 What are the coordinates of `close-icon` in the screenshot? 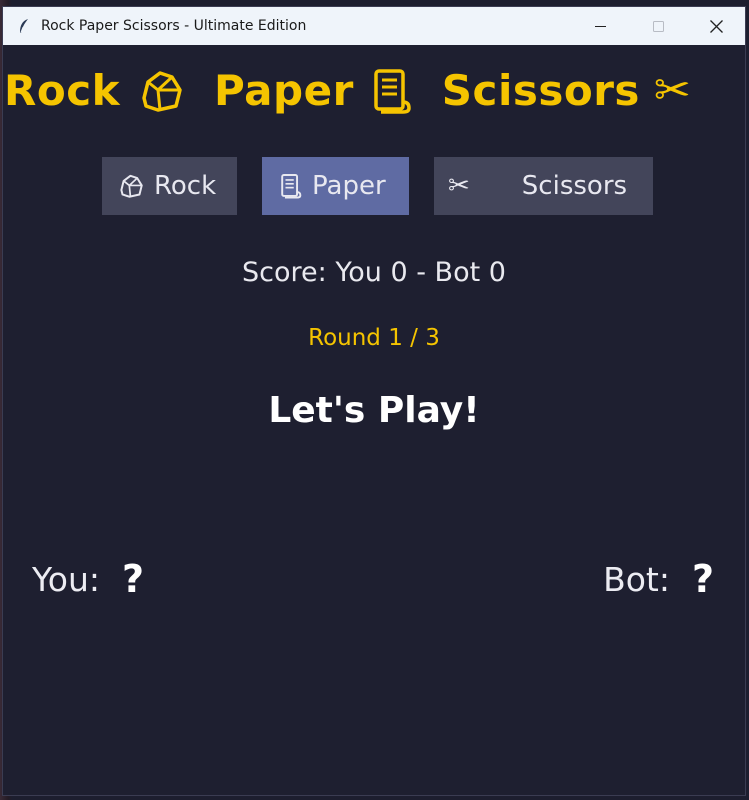 It's located at (716, 26).